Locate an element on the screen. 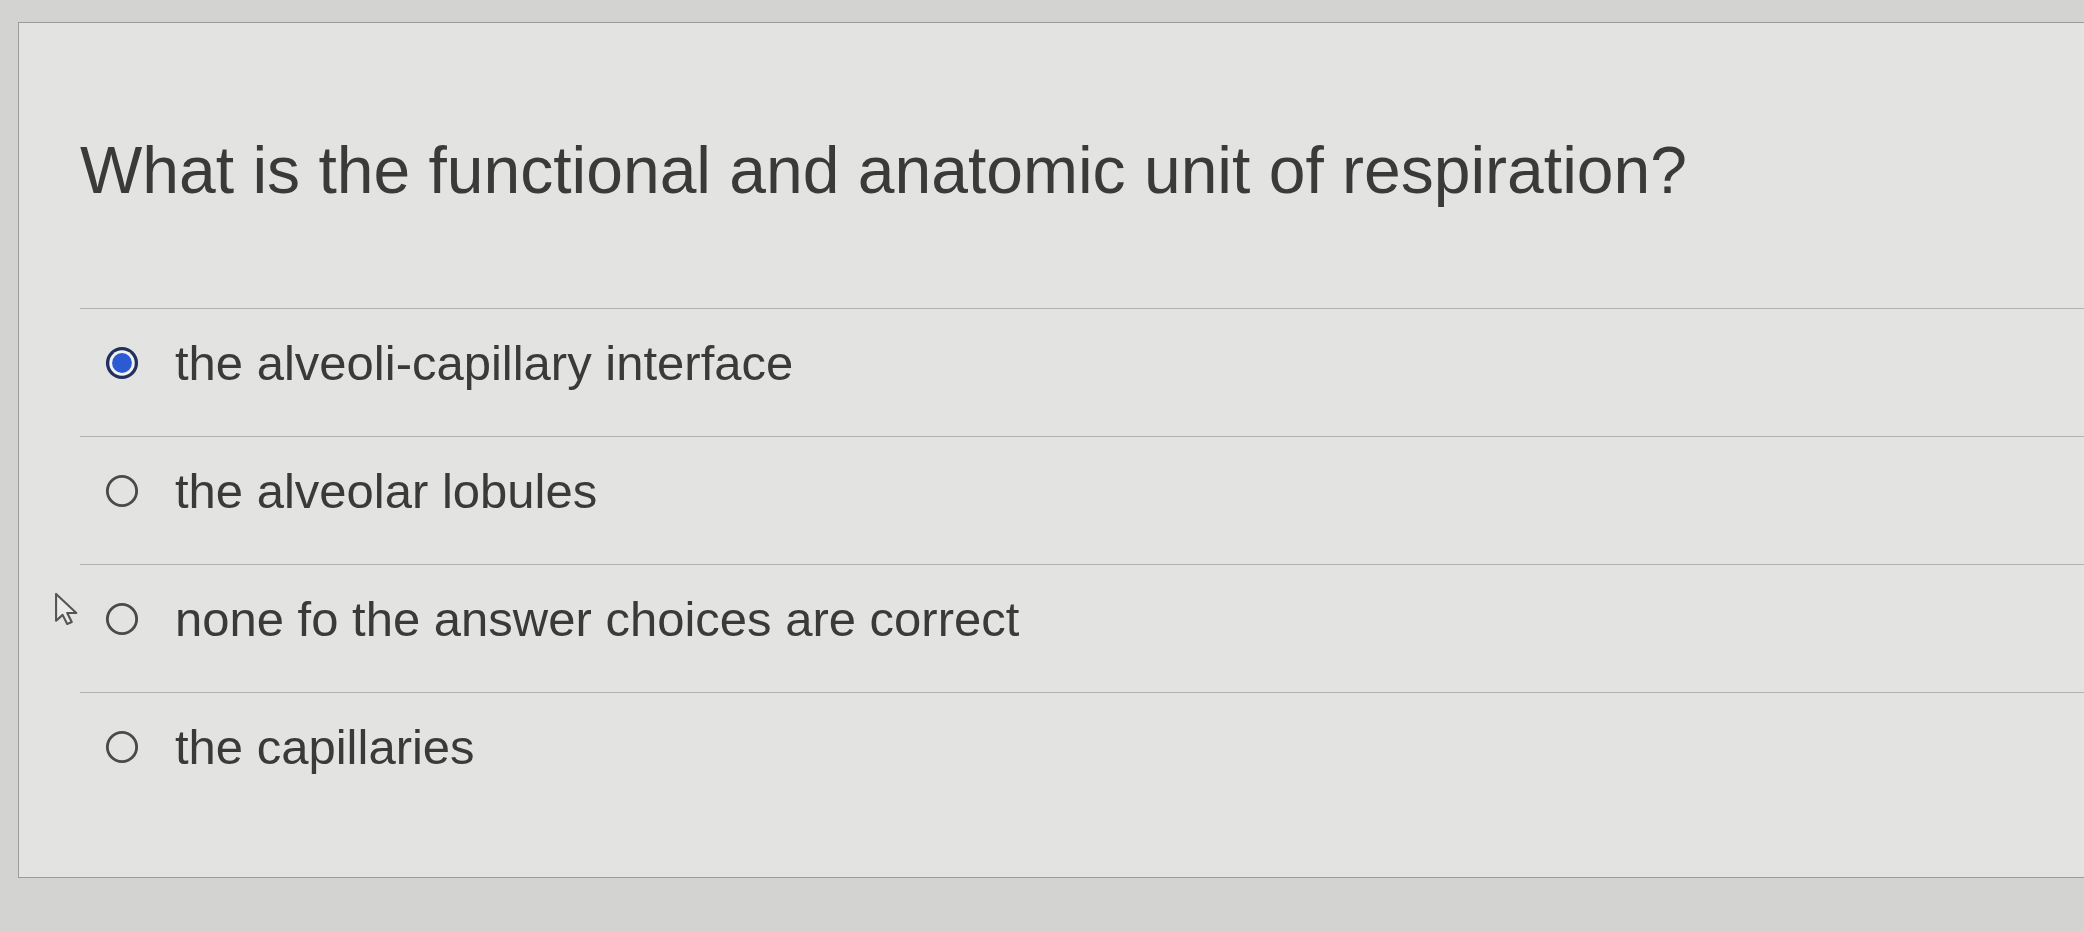  answer-option-text: the alveoli-capillary interface is located at coordinates (484, 363).